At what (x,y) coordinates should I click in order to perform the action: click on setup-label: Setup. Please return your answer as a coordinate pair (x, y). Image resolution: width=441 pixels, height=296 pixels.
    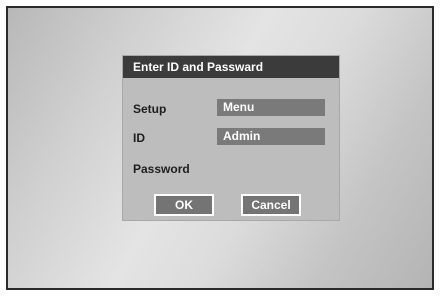
    Looking at the image, I should click on (150, 109).